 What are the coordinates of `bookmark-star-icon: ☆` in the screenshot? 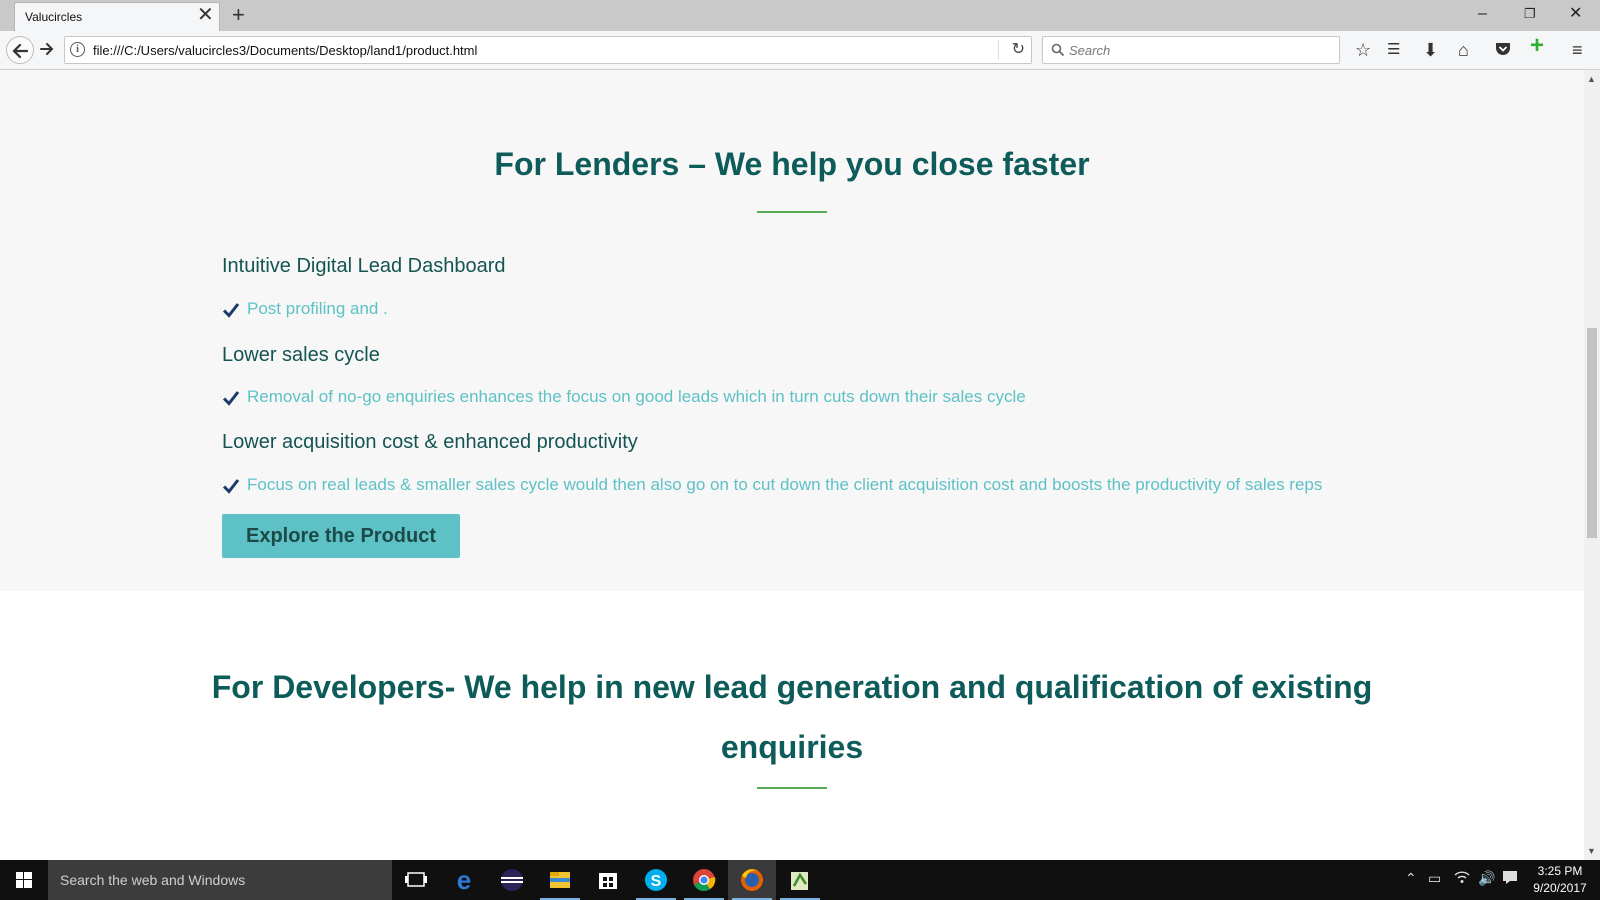 It's located at (1363, 50).